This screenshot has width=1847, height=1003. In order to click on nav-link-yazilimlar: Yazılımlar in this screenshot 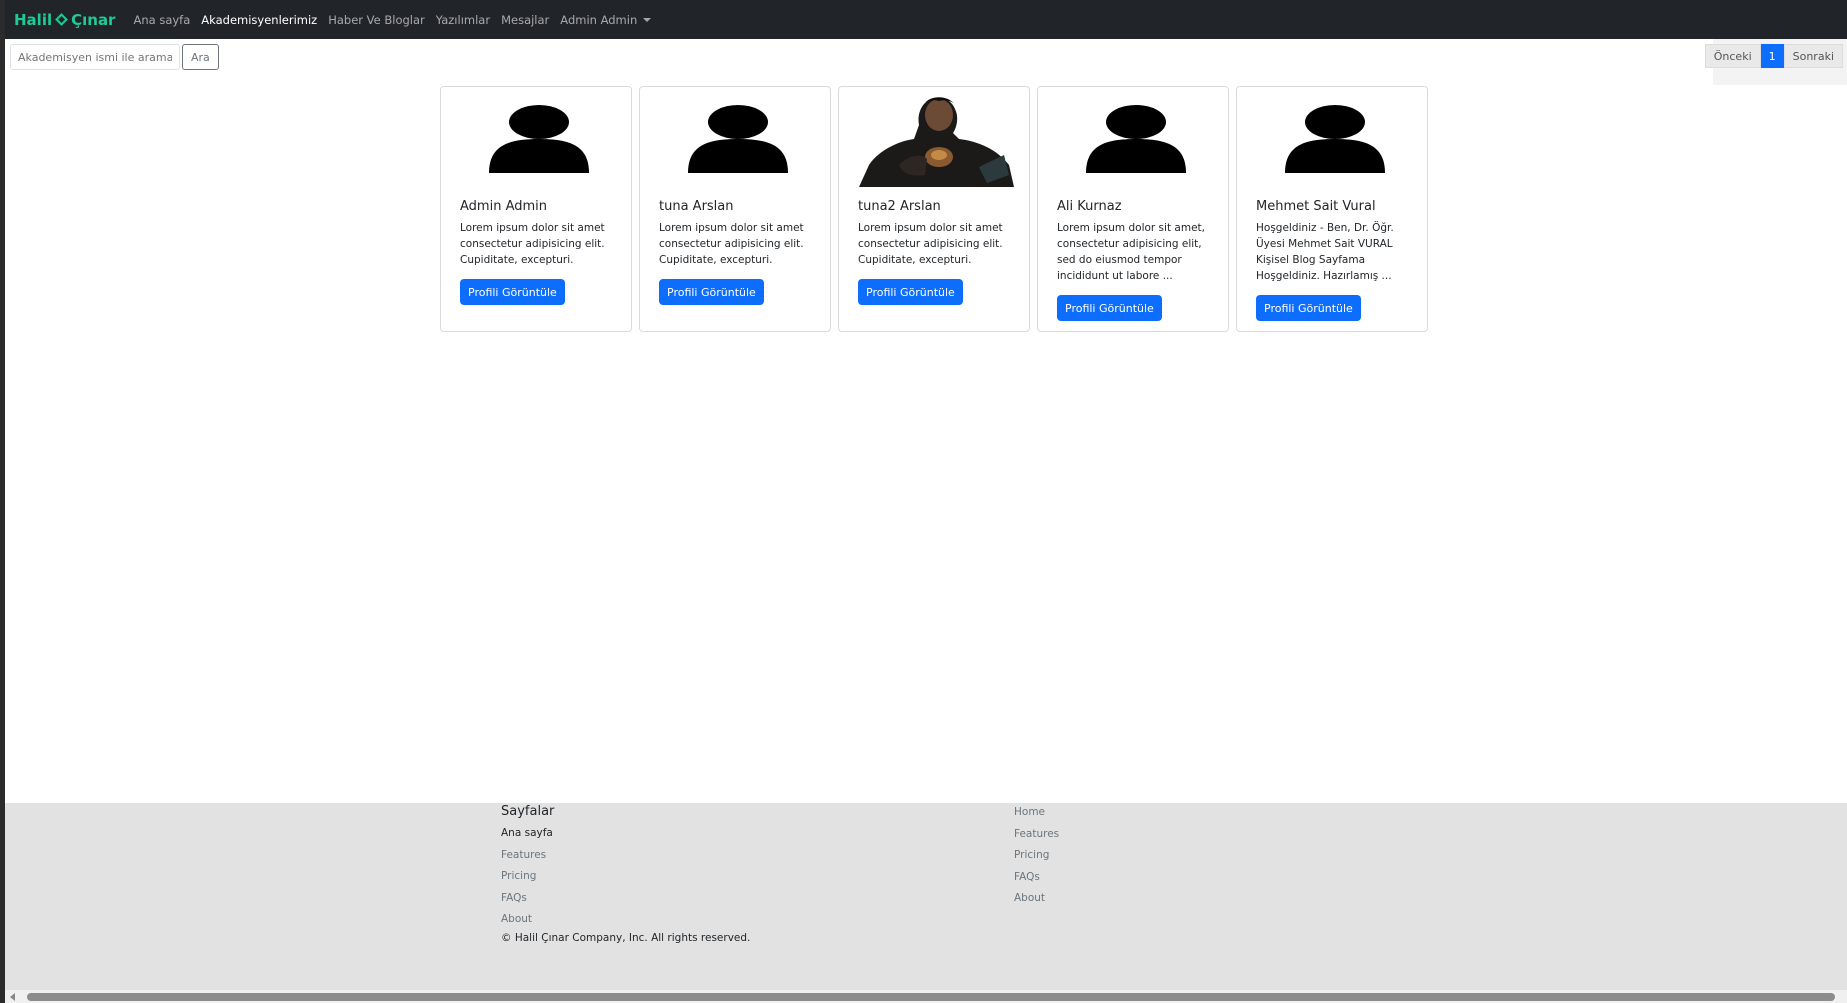, I will do `click(463, 20)`.